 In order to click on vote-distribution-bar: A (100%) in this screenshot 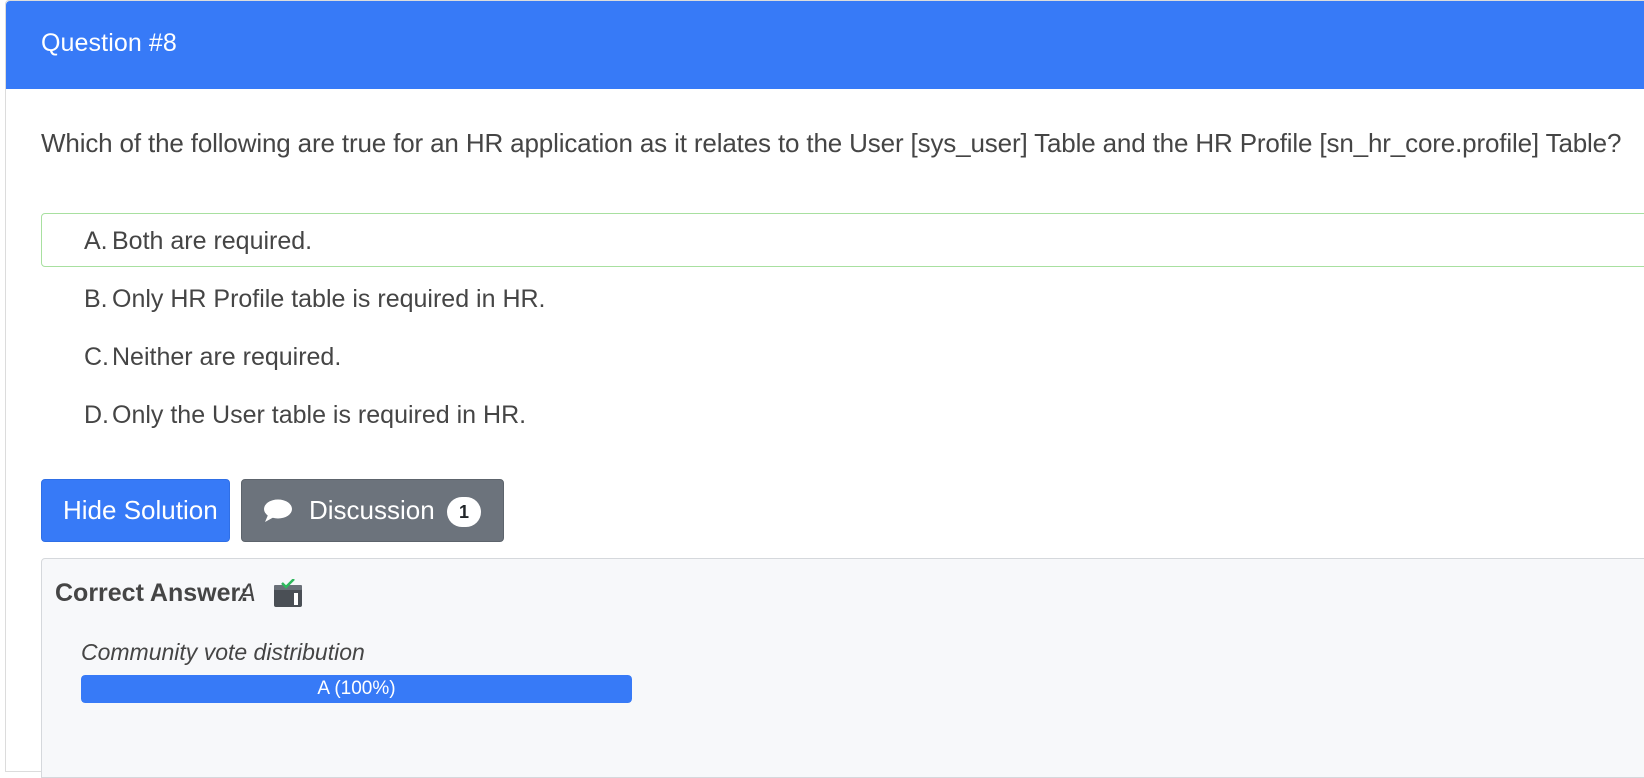, I will do `click(356, 689)`.